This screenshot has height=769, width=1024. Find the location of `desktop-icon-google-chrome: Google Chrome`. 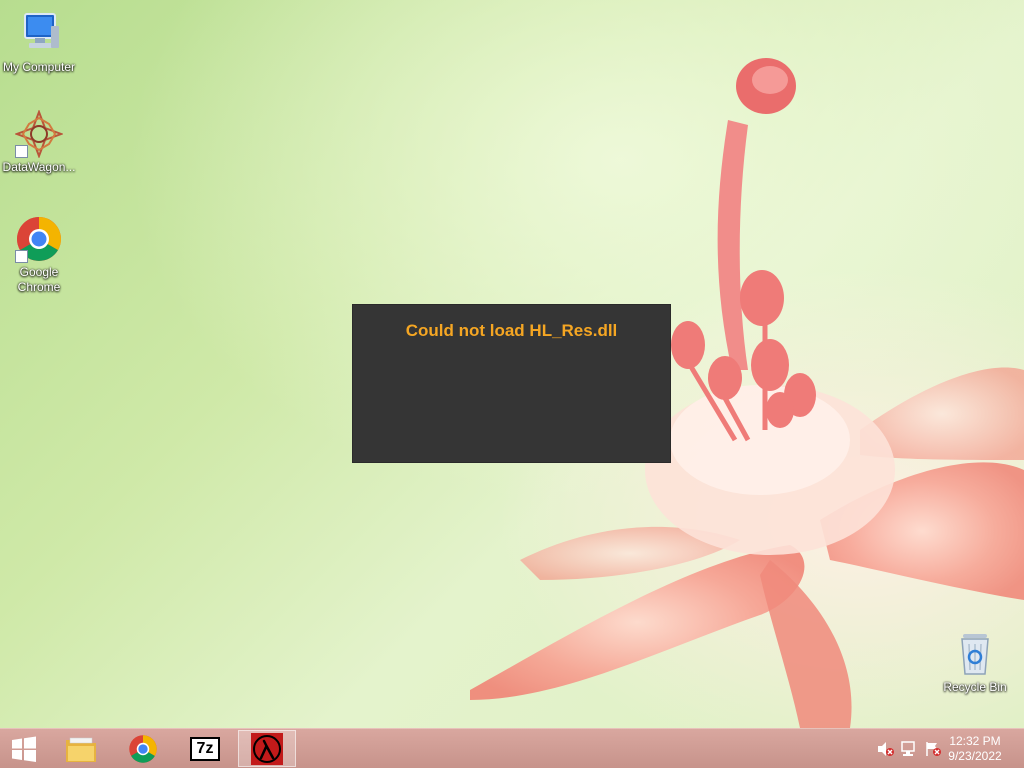

desktop-icon-google-chrome: Google Chrome is located at coordinates (39, 255).